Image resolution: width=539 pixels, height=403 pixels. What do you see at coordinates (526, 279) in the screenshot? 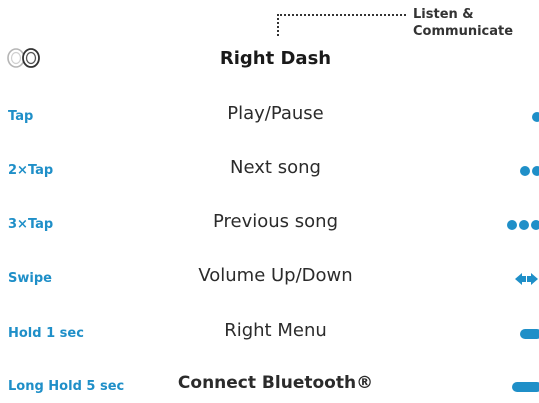
I see `swipe-icon` at bounding box center [526, 279].